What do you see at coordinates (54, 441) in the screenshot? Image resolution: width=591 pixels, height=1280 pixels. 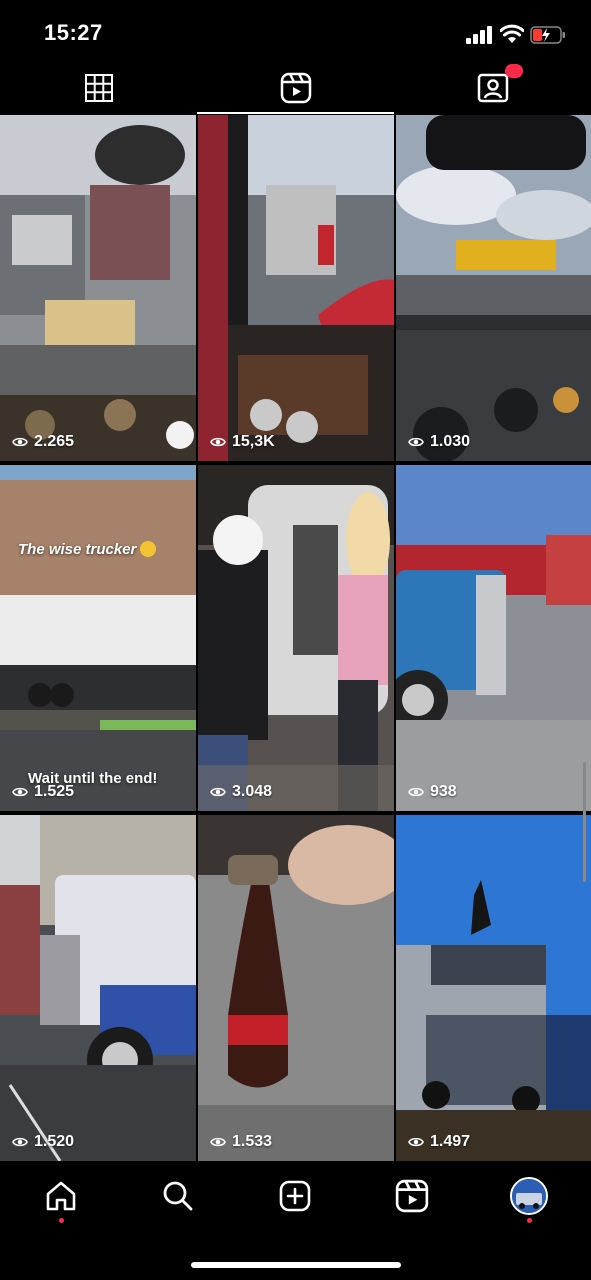 I see `view-count-text: 2.265` at bounding box center [54, 441].